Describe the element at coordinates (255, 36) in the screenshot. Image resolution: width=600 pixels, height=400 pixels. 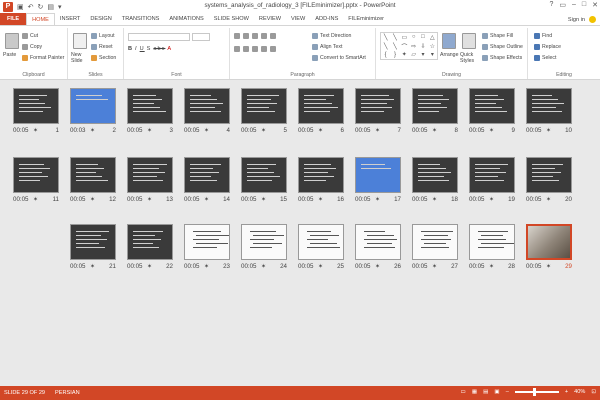
I see `decrease-indent-icon` at that location.